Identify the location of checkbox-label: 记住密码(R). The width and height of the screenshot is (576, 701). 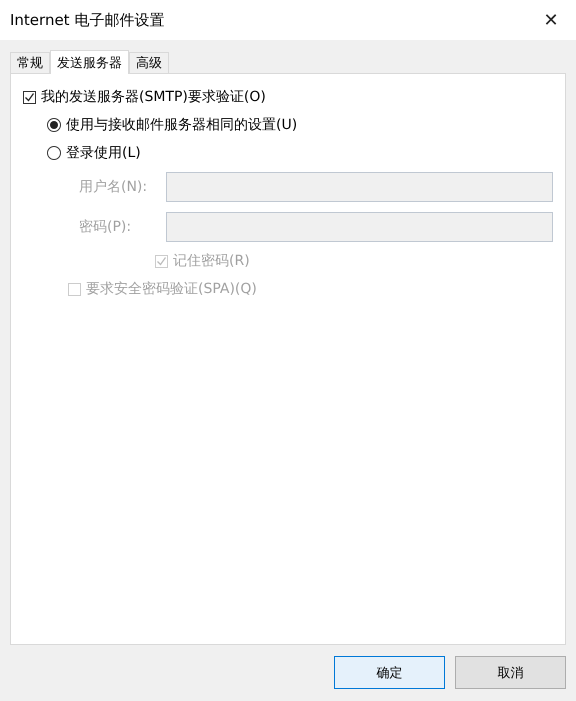
(211, 261).